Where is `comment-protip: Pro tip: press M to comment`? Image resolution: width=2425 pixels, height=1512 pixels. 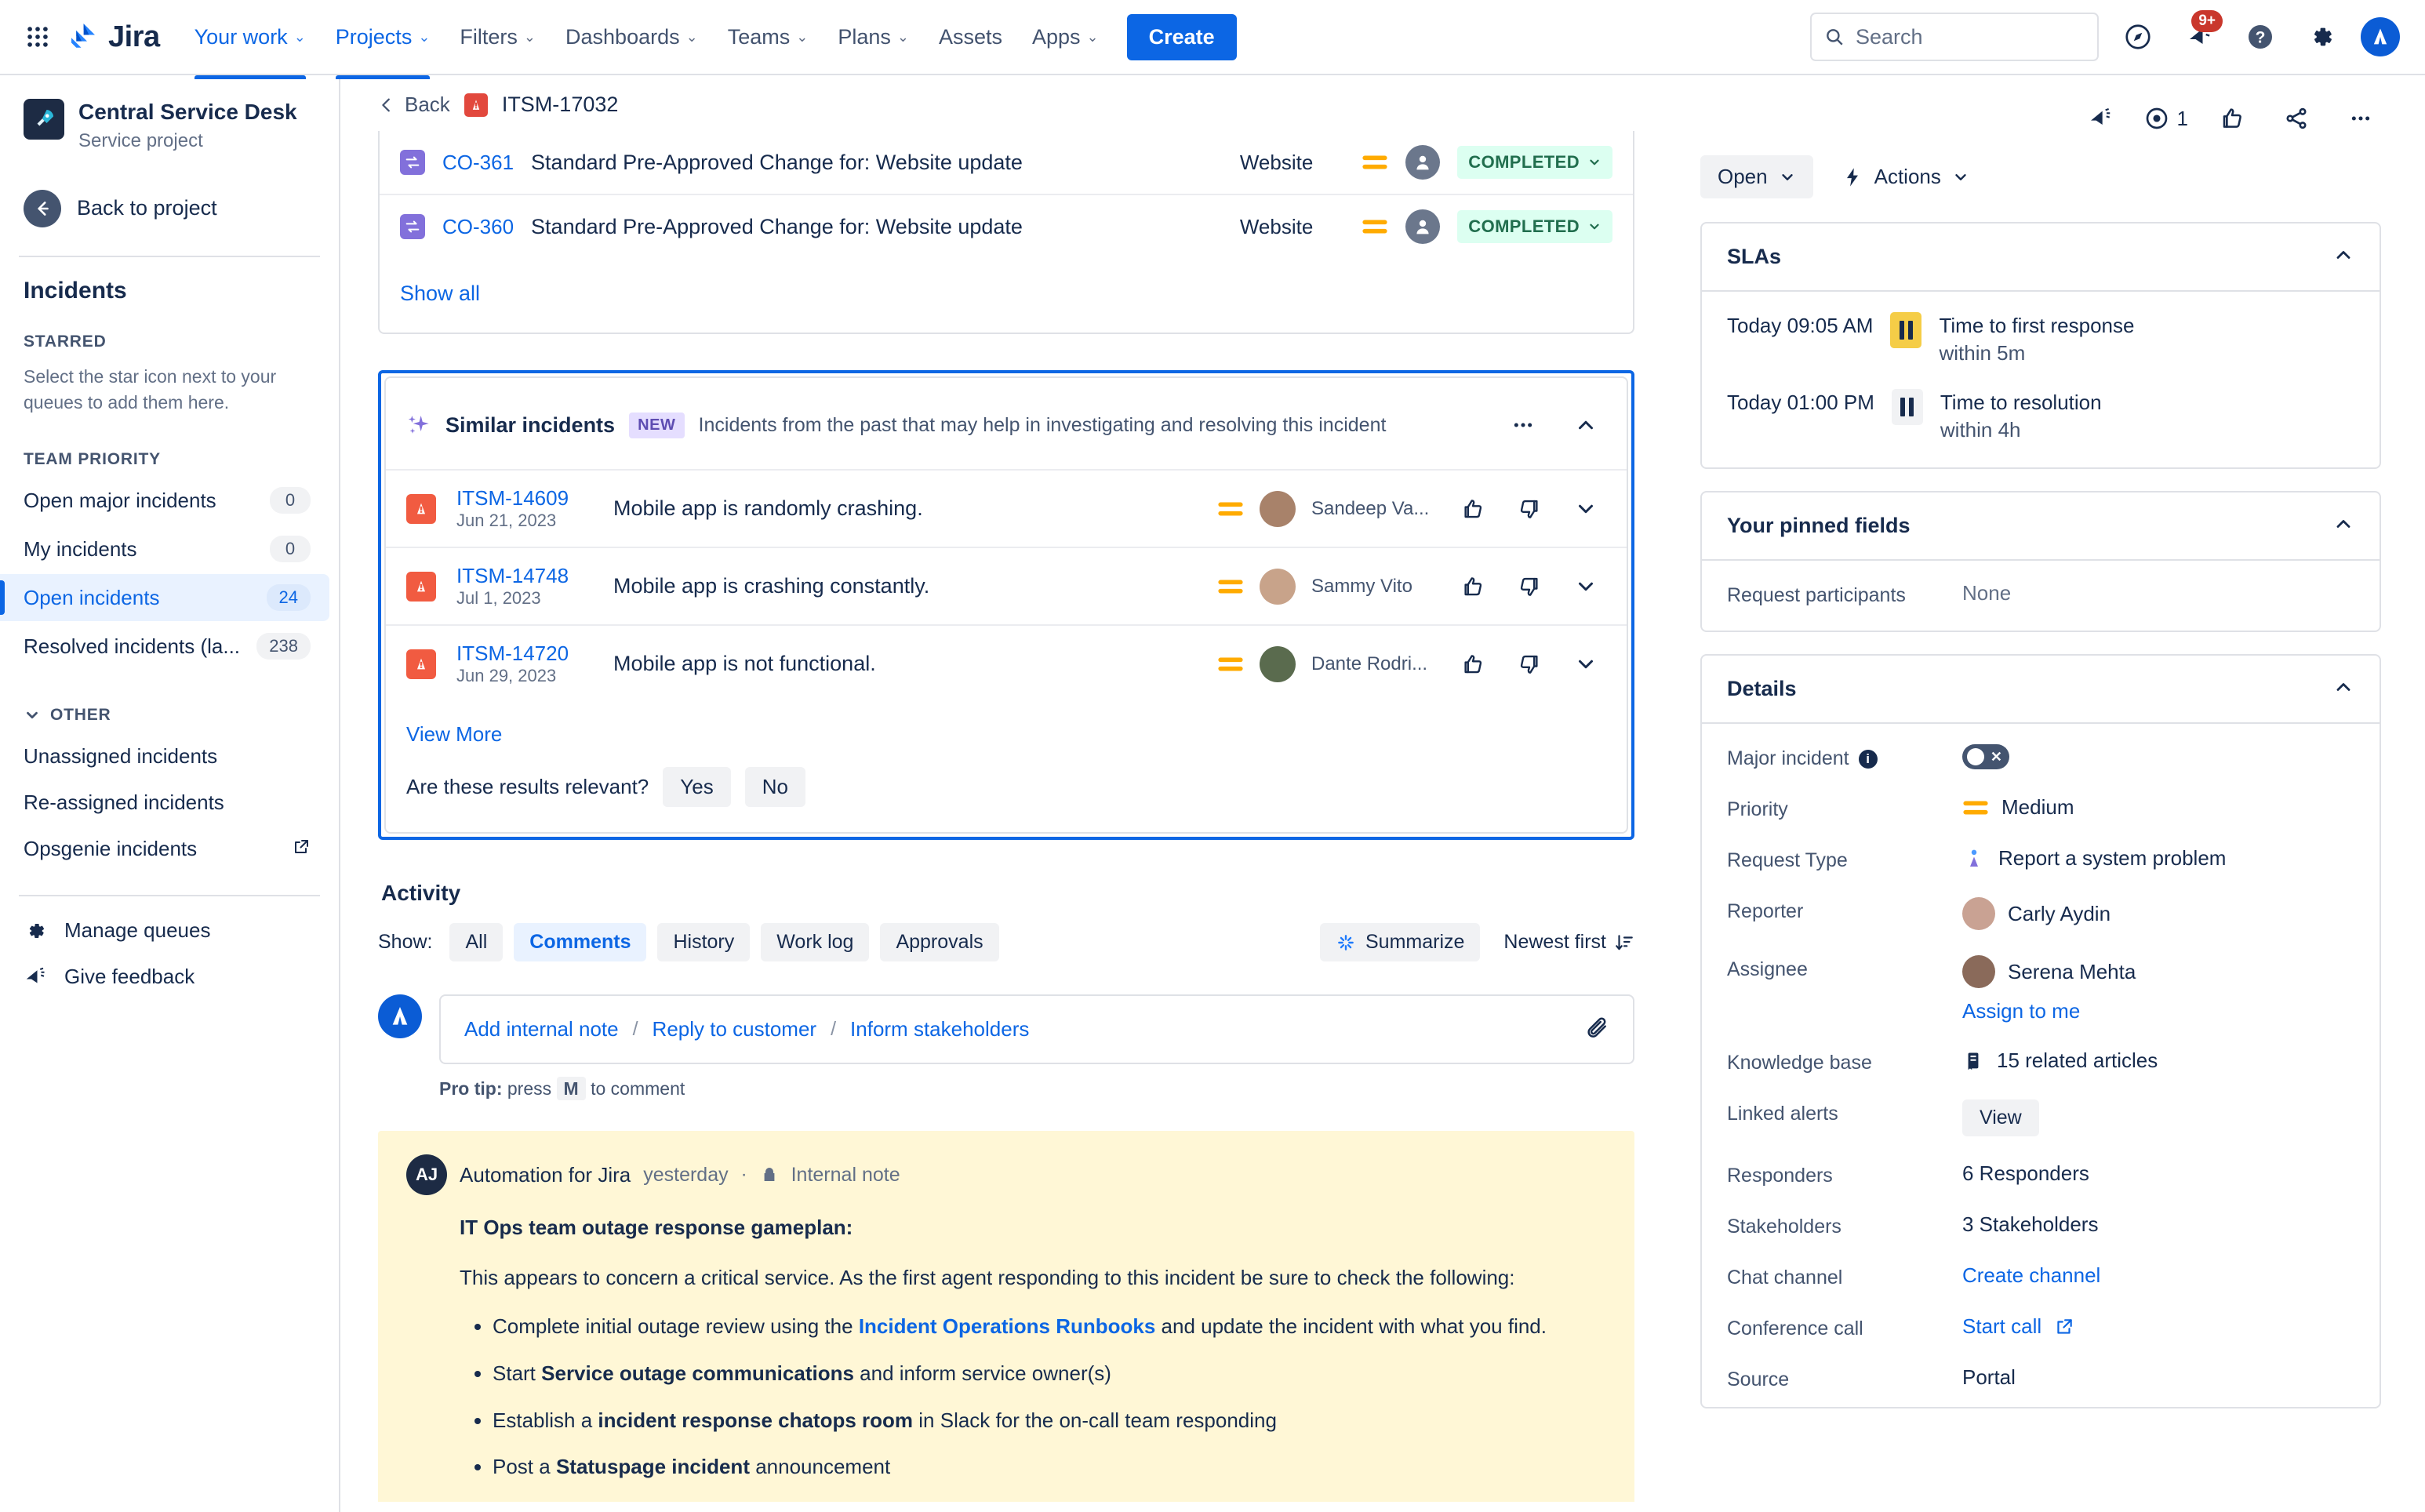 comment-protip: Pro tip: press M to comment is located at coordinates (1006, 1082).